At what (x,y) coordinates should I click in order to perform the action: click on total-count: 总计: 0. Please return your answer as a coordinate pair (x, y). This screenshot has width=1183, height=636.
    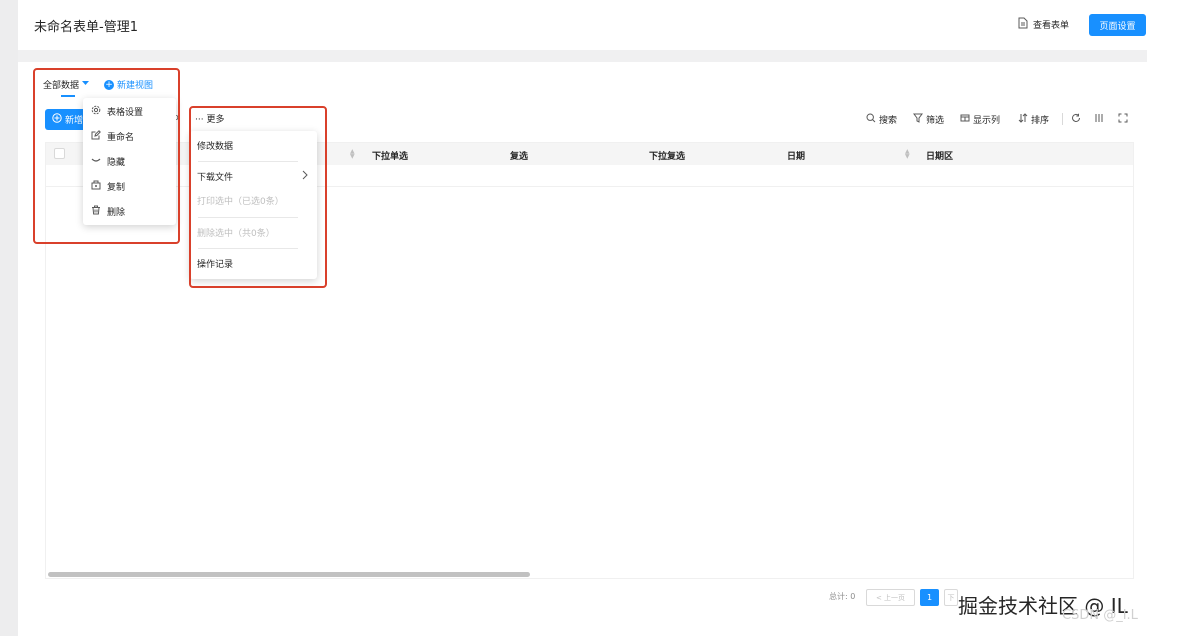
    Looking at the image, I should click on (842, 596).